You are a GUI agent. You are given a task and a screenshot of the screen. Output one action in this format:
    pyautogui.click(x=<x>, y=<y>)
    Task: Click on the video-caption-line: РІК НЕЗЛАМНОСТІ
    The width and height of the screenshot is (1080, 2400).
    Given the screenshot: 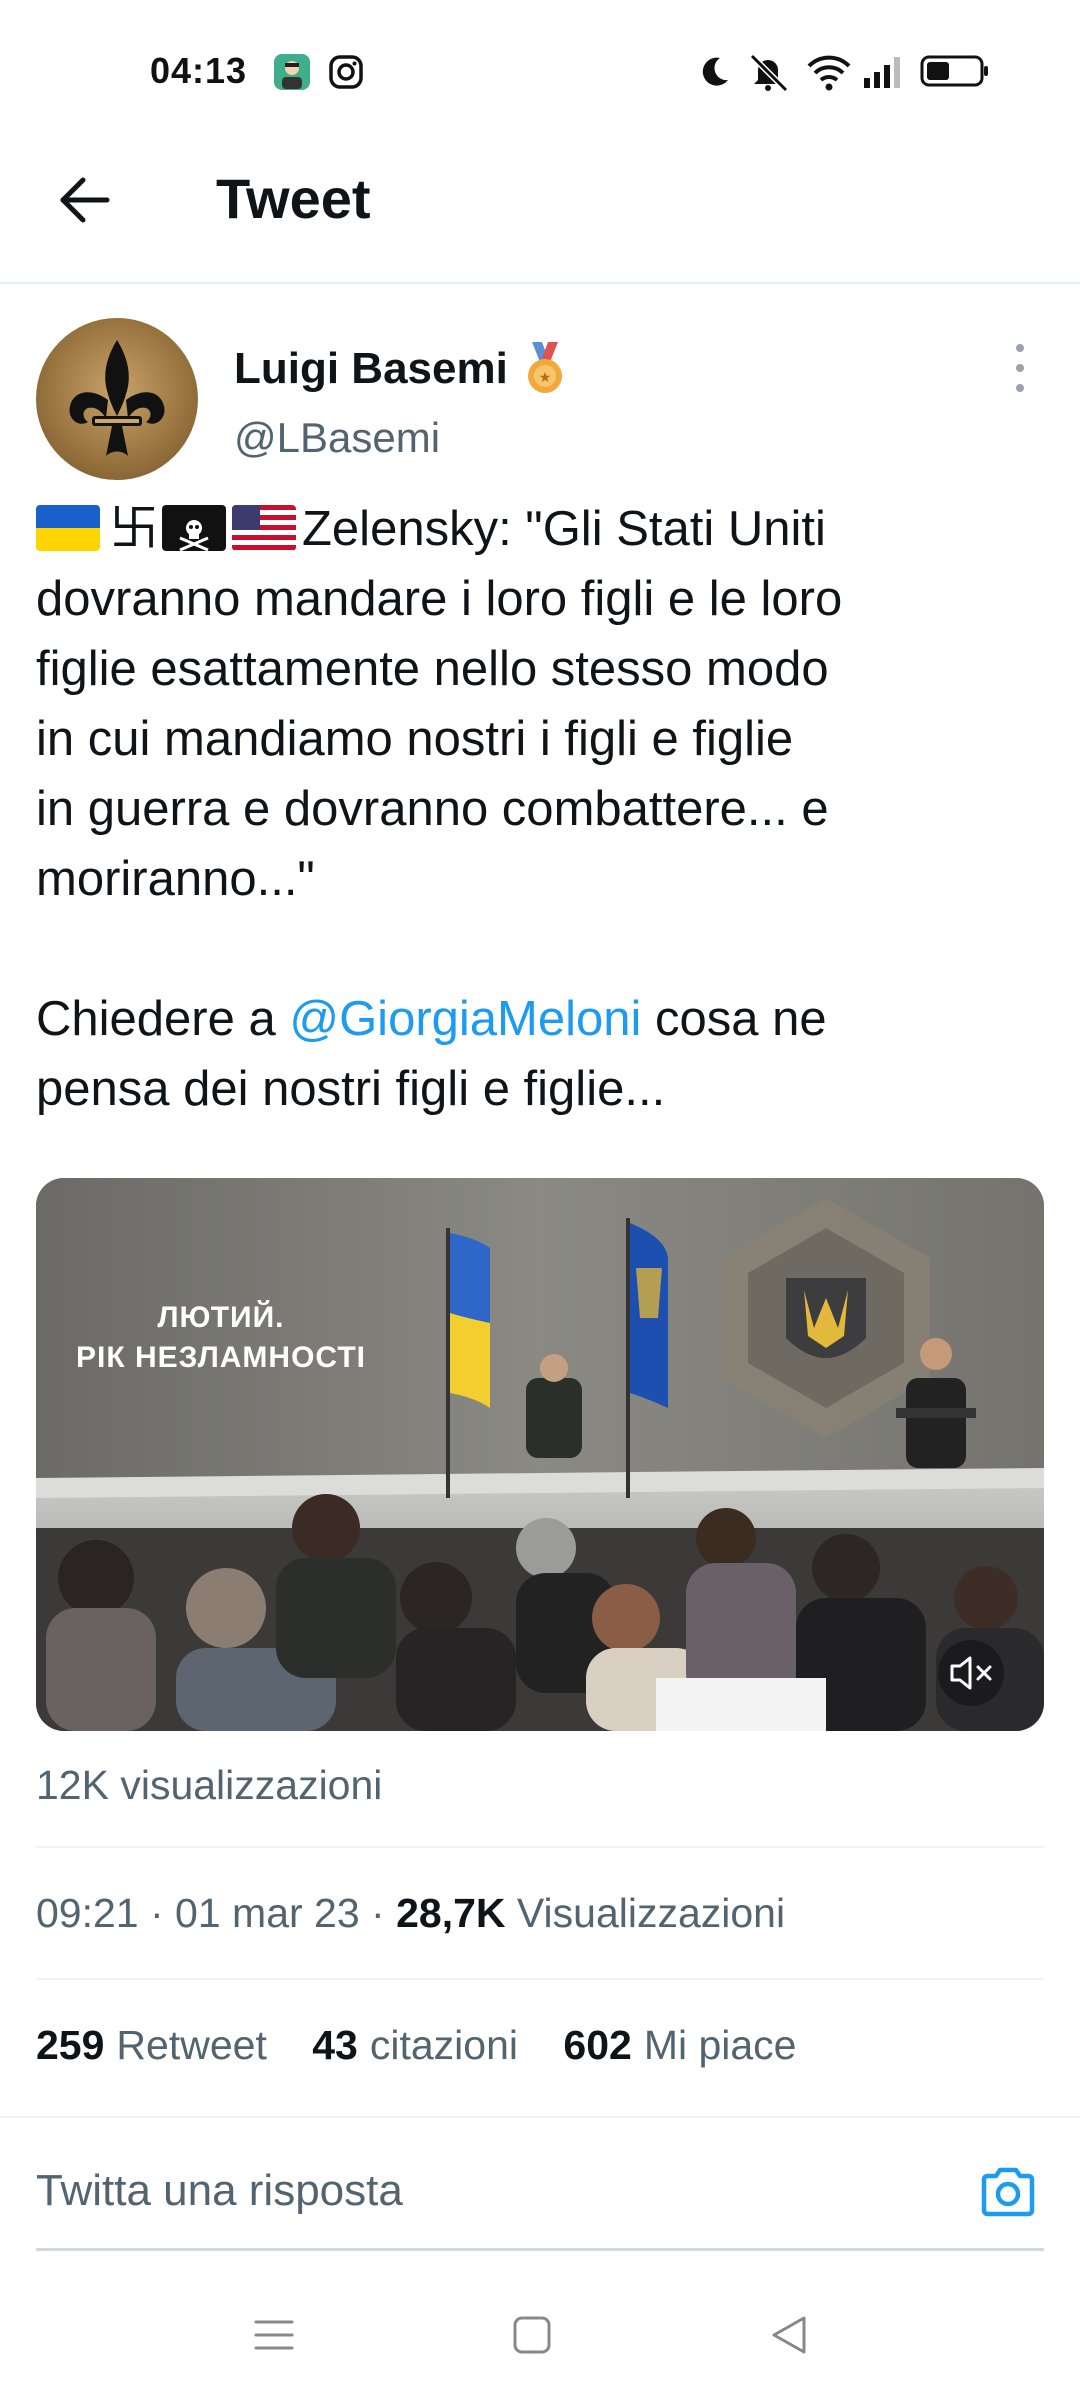 What is the action you would take?
    pyautogui.click(x=221, y=1357)
    